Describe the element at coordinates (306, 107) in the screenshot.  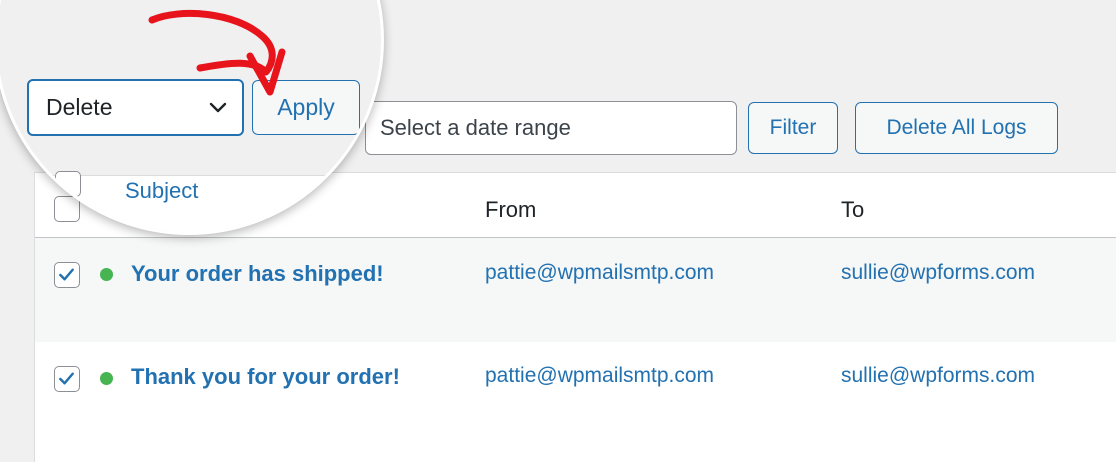
I see `apply-button: Apply` at that location.